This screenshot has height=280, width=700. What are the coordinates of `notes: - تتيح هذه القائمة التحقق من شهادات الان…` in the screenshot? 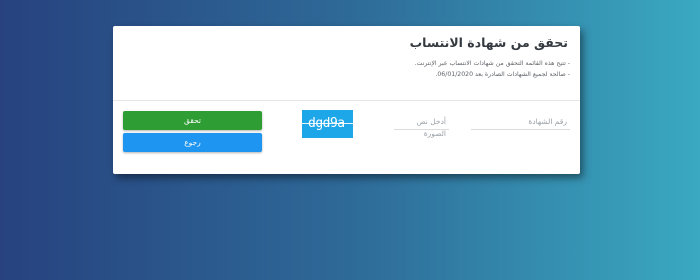 It's located at (492, 69).